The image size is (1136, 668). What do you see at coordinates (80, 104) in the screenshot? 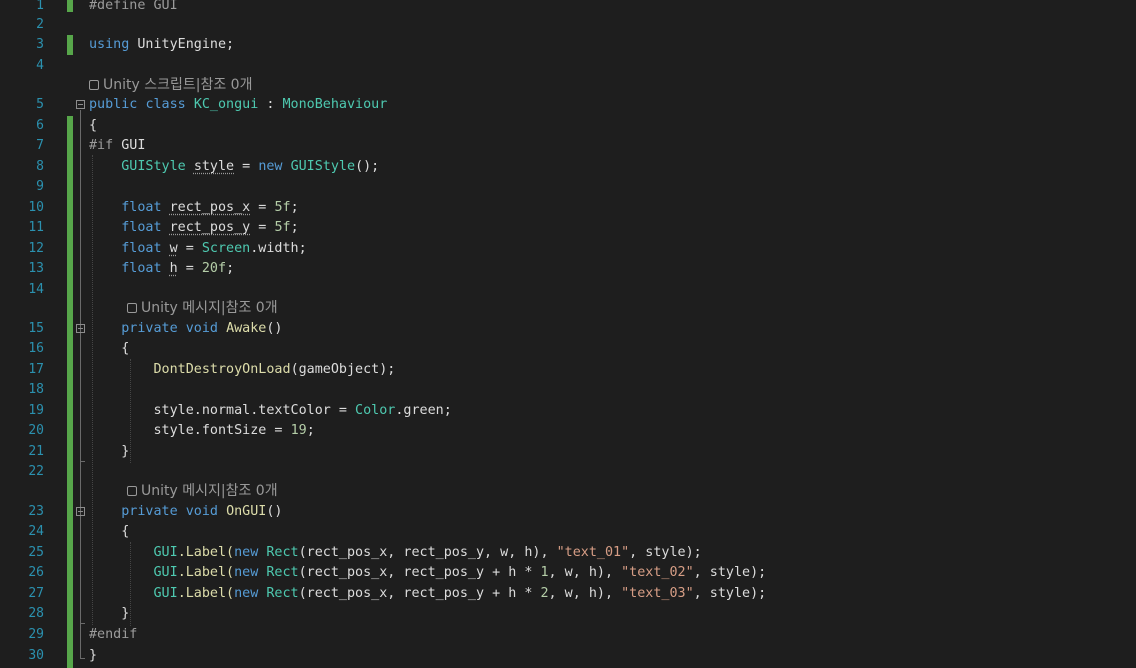
I see `collapse-class-icon` at bounding box center [80, 104].